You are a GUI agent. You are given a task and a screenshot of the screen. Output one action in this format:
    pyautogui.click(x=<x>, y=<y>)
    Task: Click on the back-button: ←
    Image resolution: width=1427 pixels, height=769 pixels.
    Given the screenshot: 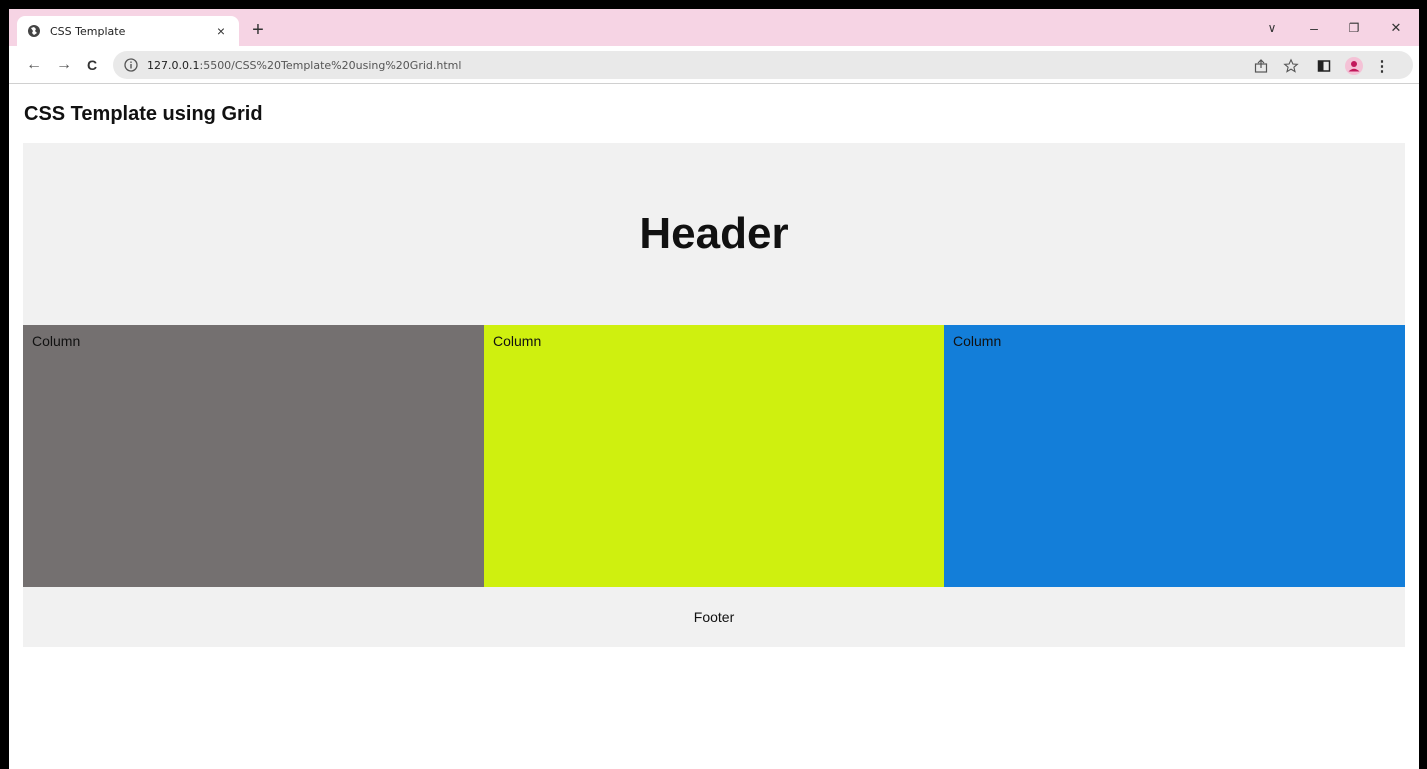 What is the action you would take?
    pyautogui.click(x=34, y=65)
    